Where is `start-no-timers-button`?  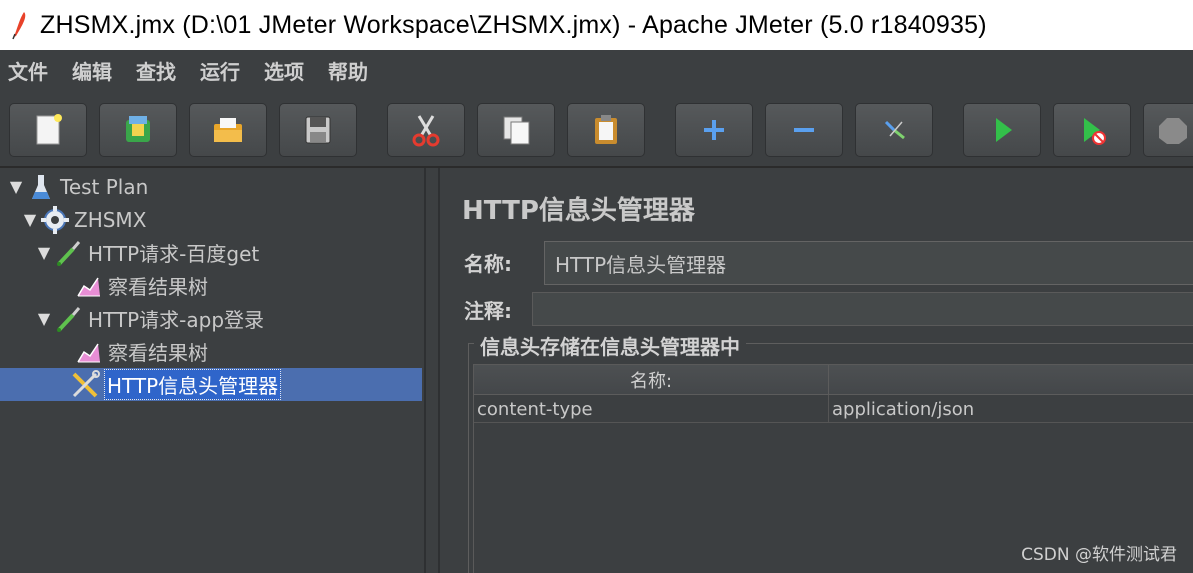 start-no-timers-button is located at coordinates (1092, 130).